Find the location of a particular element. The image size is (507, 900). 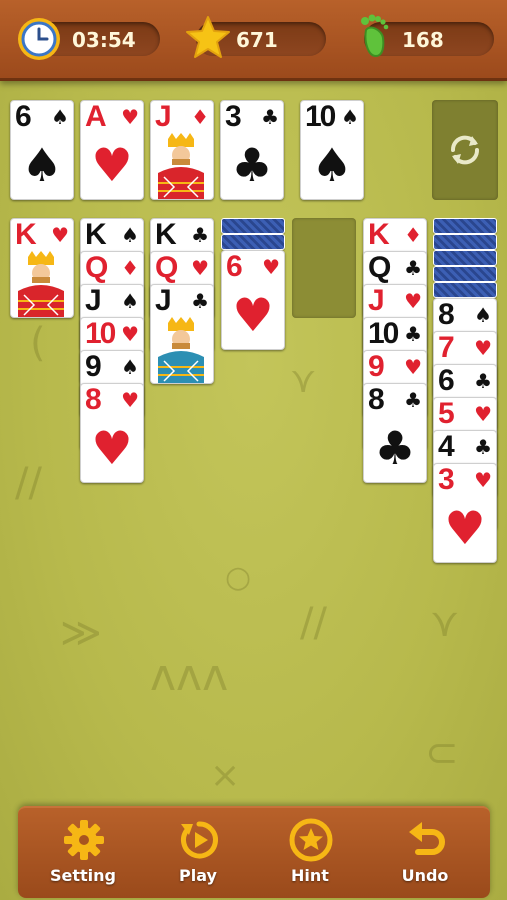

score-panel: 671 is located at coordinates (256, 37).